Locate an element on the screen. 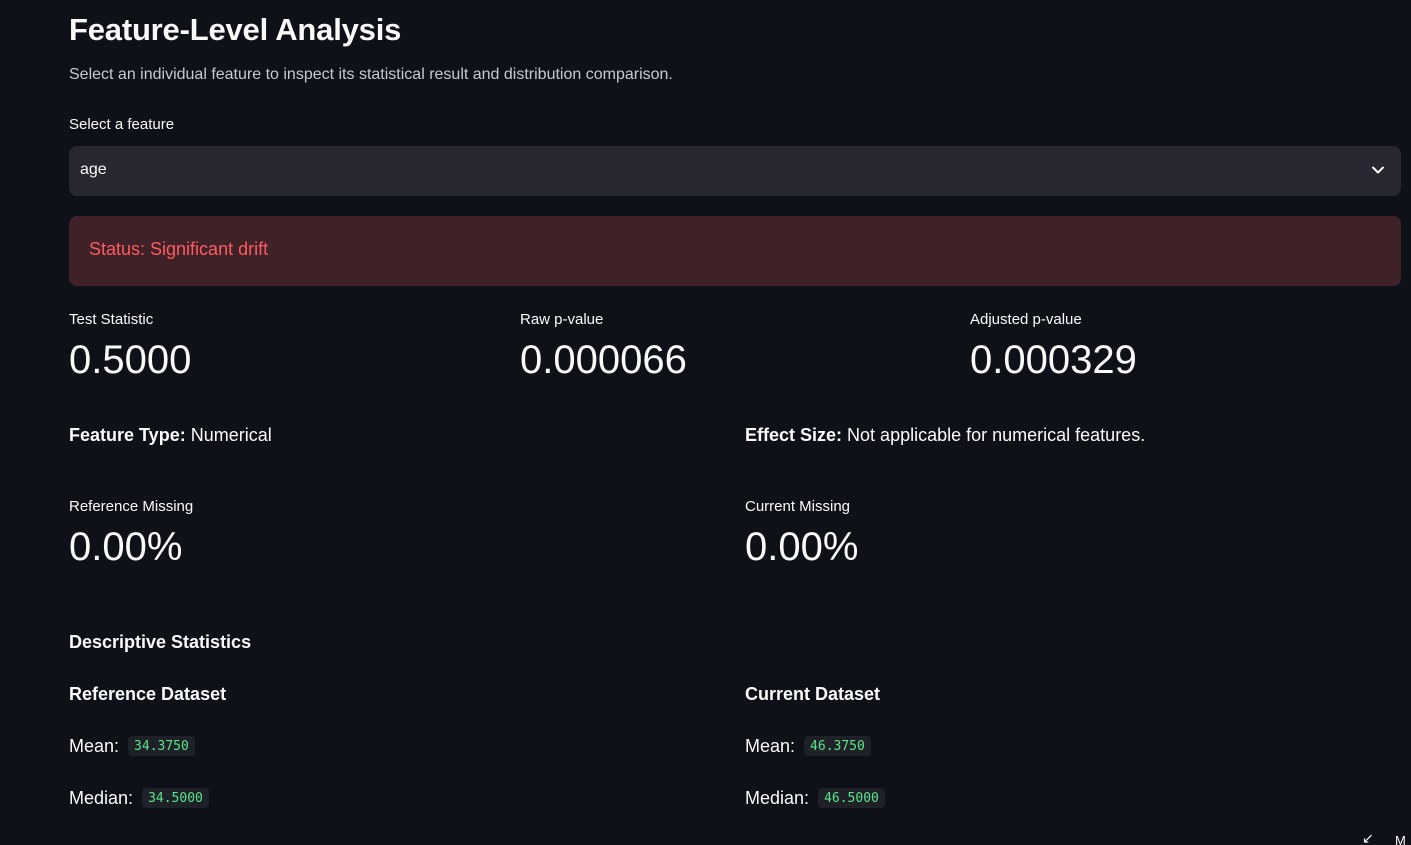 This screenshot has height=845, width=1411. metric-label: Reference Missing is located at coordinates (131, 506).